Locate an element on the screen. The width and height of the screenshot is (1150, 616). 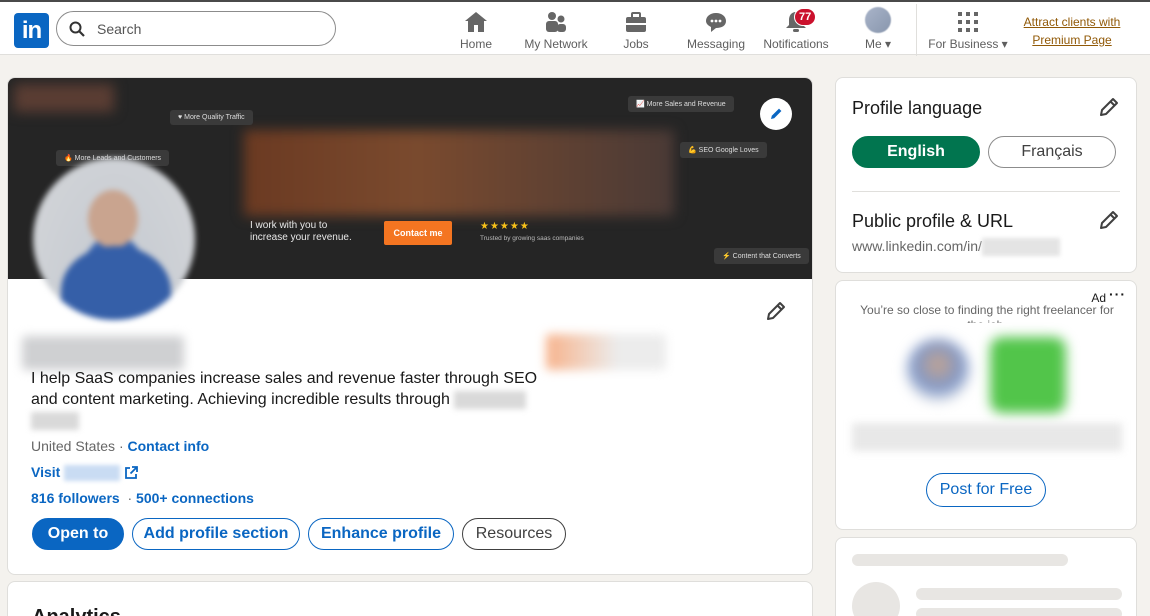
more-options-icon: ··· is located at coordinates (1117, 294).